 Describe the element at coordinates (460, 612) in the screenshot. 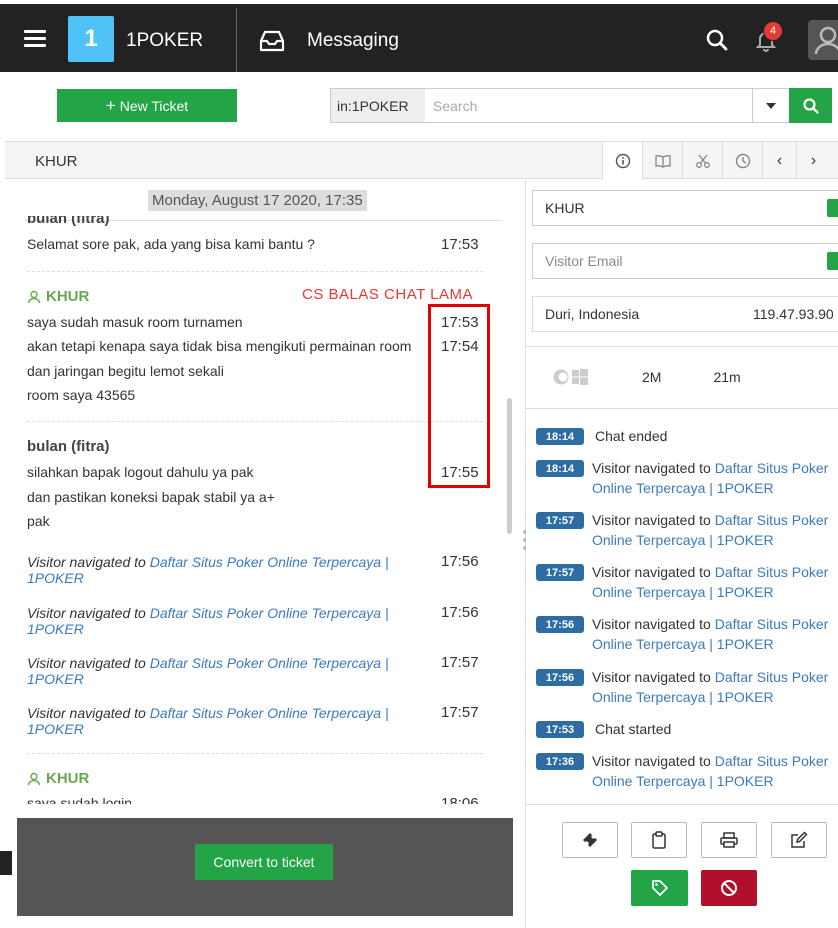

I see `message-time: 17:56` at that location.